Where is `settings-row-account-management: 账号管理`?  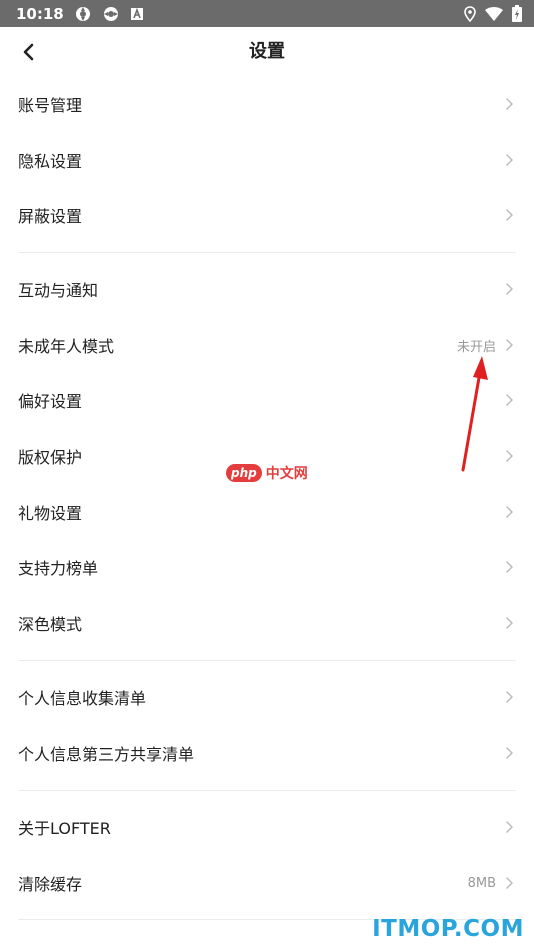 settings-row-account-management: 账号管理 is located at coordinates (267, 104).